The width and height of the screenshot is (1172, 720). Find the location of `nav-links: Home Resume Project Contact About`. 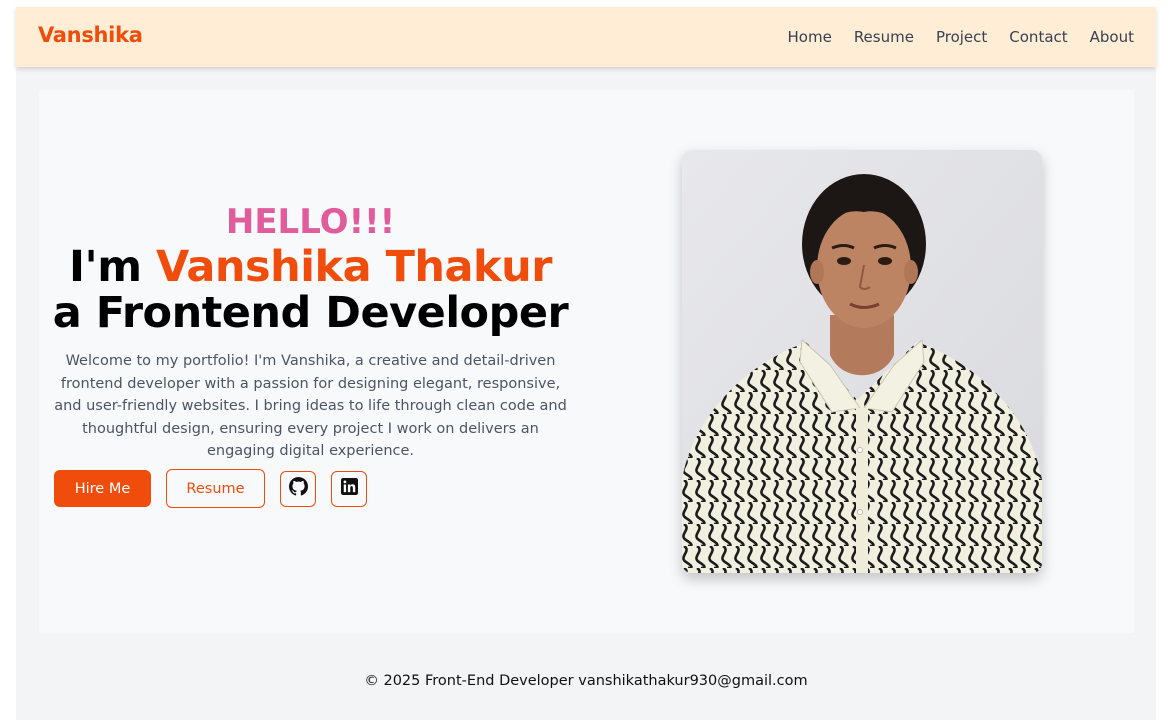

nav-links: Home Resume Project Contact About is located at coordinates (961, 37).